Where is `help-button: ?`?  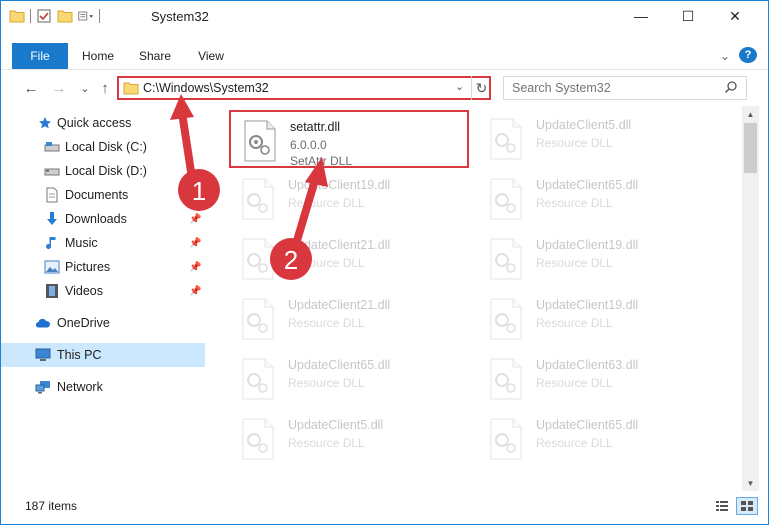 help-button: ? is located at coordinates (748, 55).